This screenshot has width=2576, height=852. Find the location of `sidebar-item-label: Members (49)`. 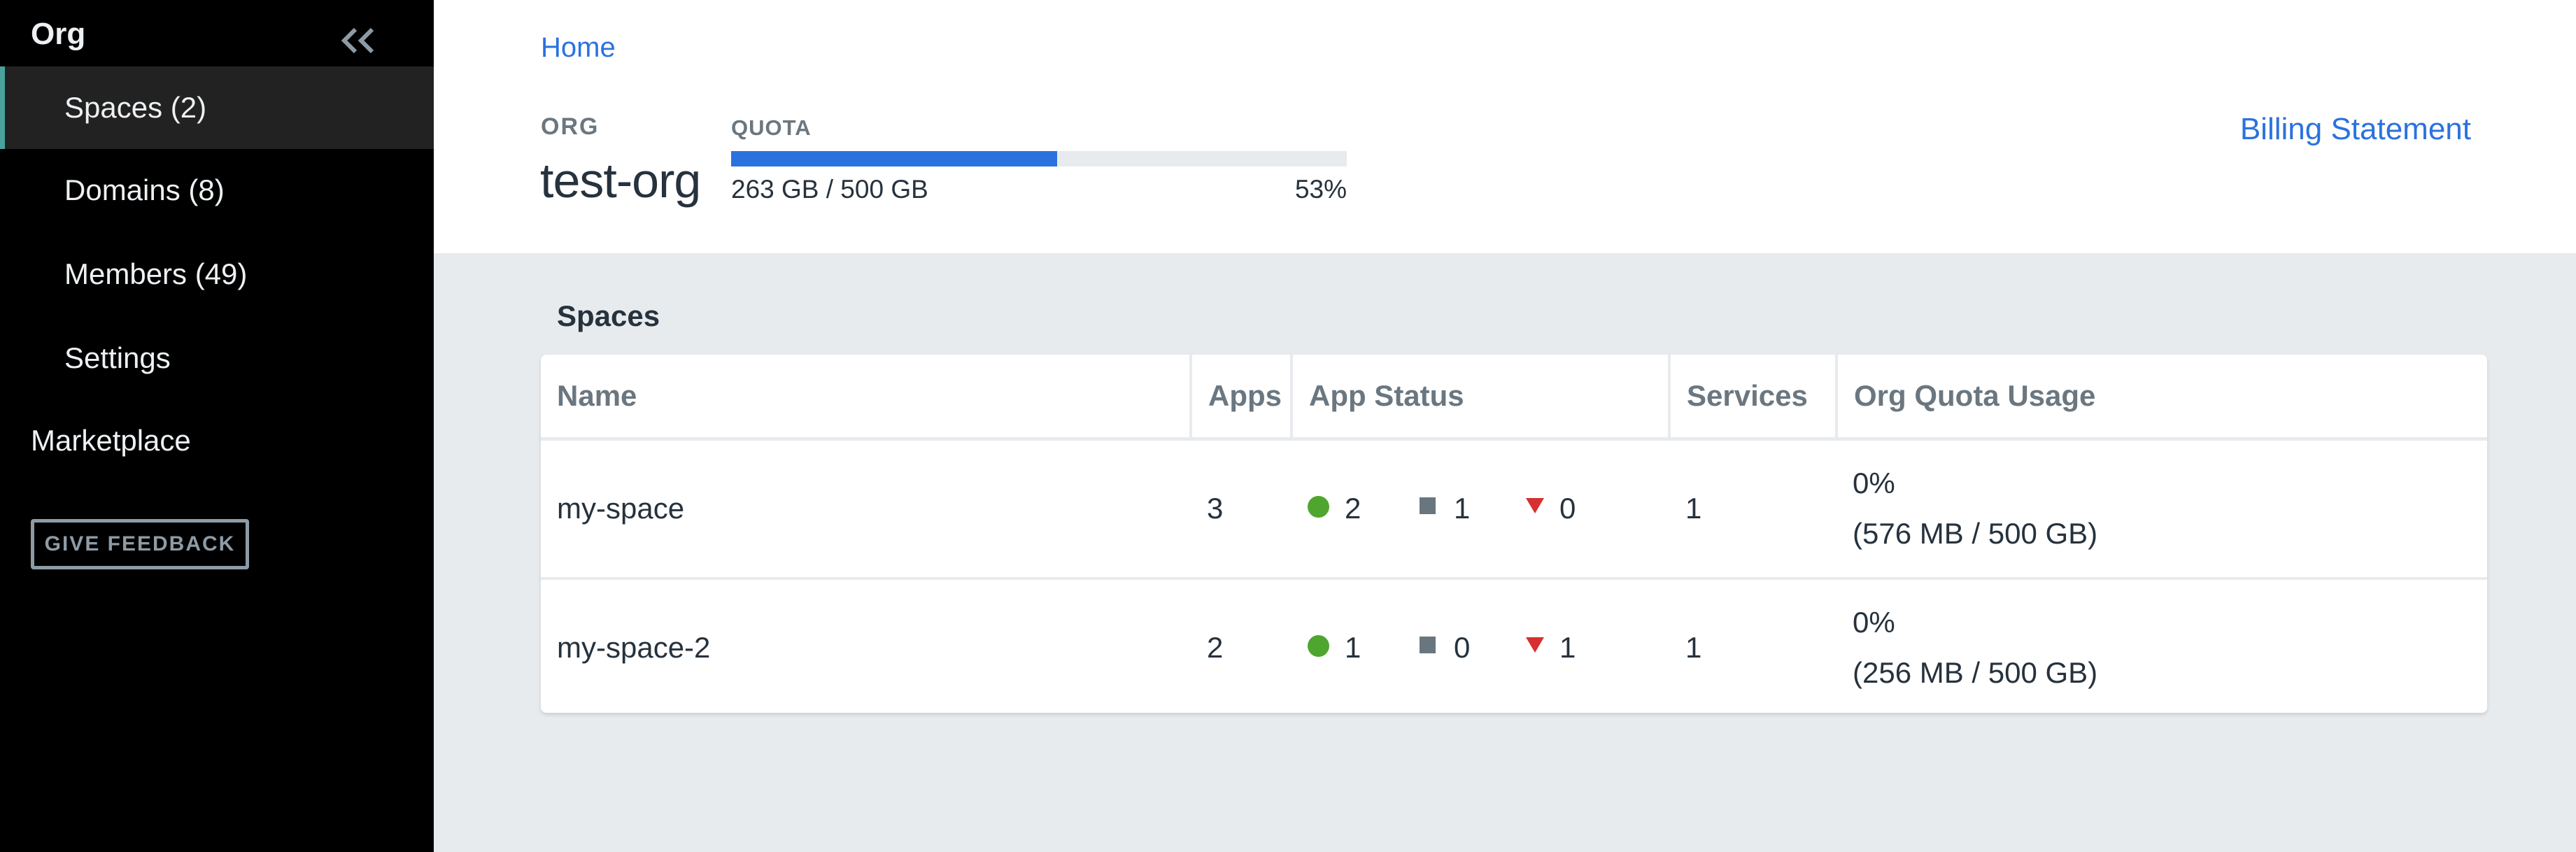

sidebar-item-label: Members (49) is located at coordinates (156, 274).